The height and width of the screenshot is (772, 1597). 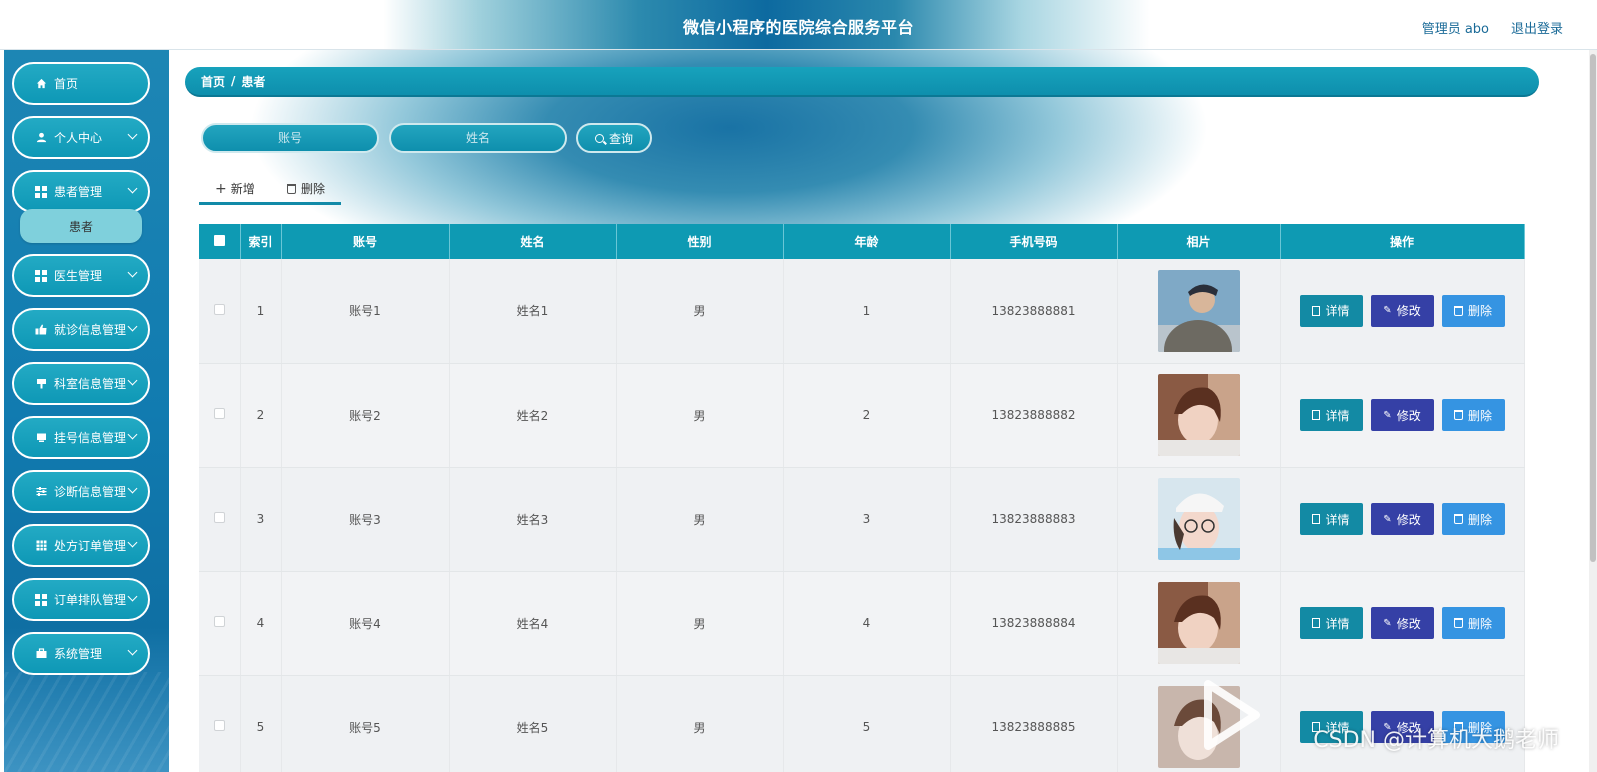 I want to click on sidebar-item-label: 处方订单管理, so click(x=90, y=546).